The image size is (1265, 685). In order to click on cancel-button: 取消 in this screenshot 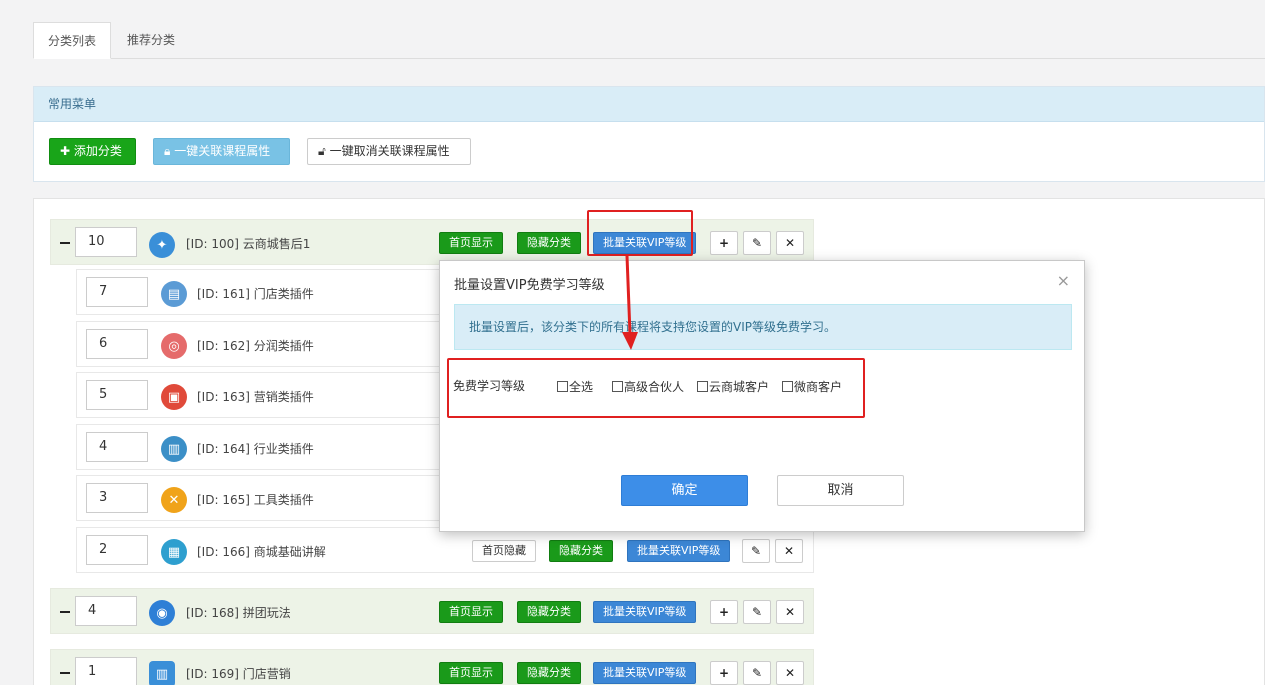, I will do `click(840, 490)`.